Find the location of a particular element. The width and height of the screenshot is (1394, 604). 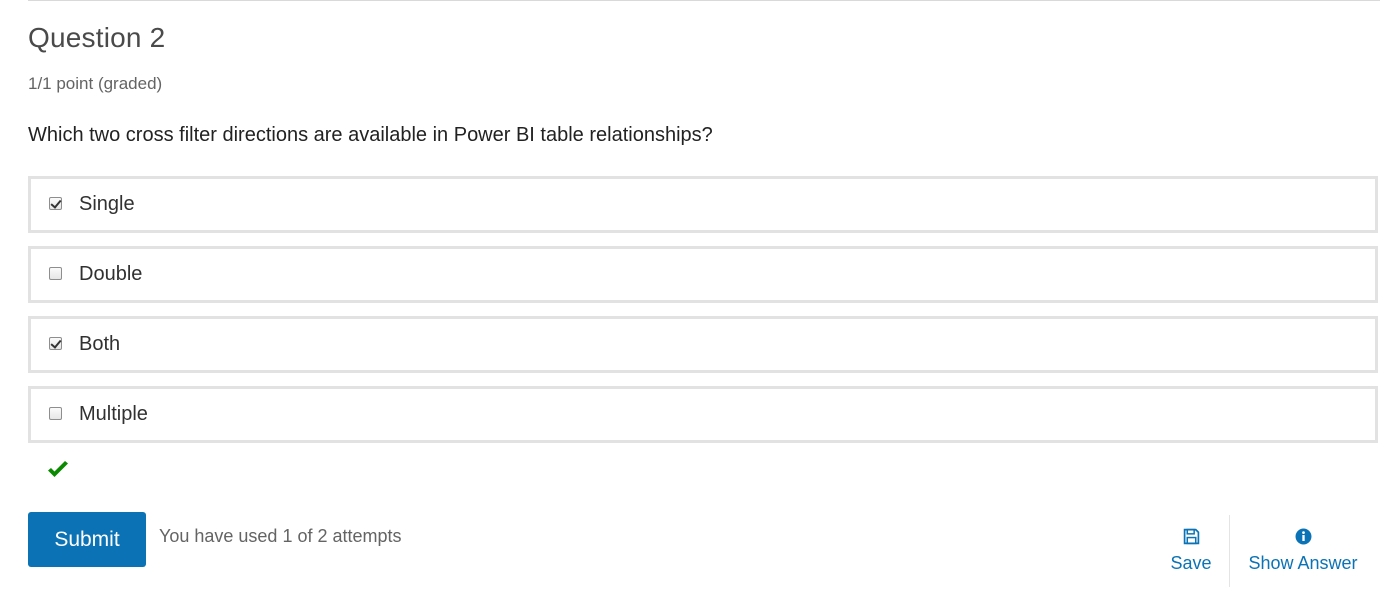

choice-label: Single is located at coordinates (107, 204).